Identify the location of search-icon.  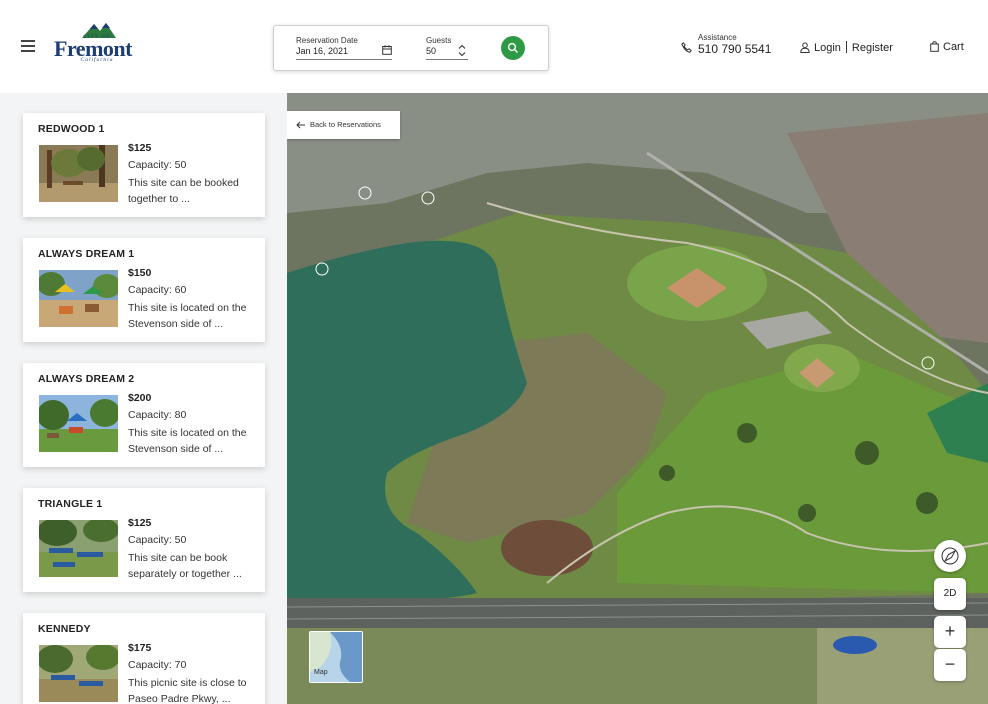
(512, 47).